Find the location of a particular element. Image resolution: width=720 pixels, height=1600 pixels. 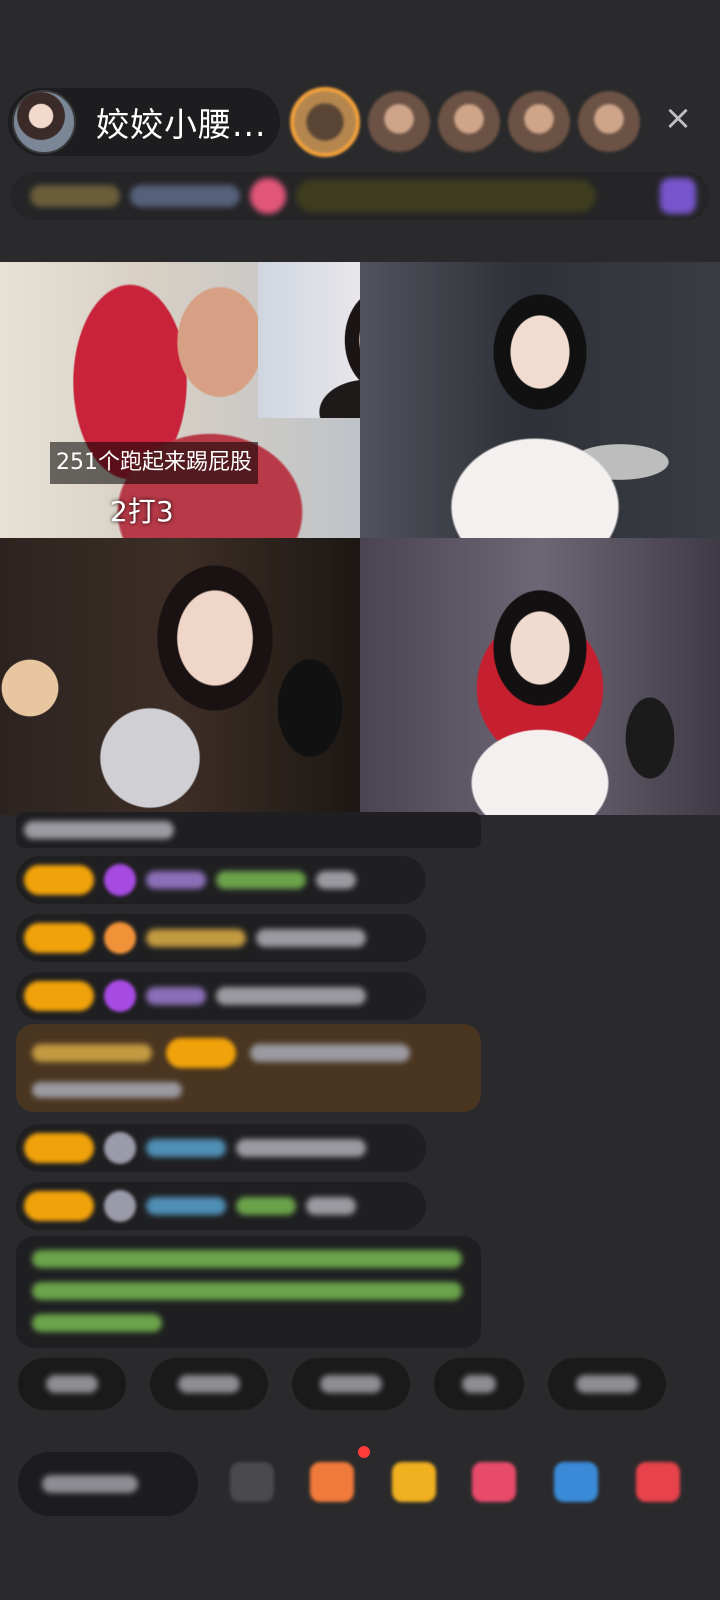

gift-icon is located at coordinates (332, 1482).